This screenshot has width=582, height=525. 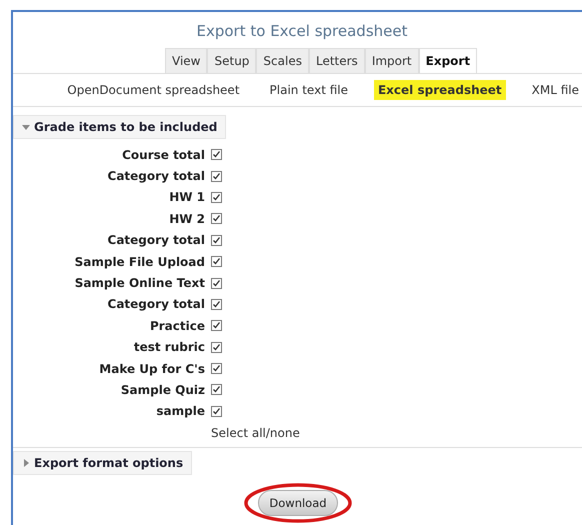 I want to click on format-tab: Excel spreadsheet, so click(x=440, y=90).